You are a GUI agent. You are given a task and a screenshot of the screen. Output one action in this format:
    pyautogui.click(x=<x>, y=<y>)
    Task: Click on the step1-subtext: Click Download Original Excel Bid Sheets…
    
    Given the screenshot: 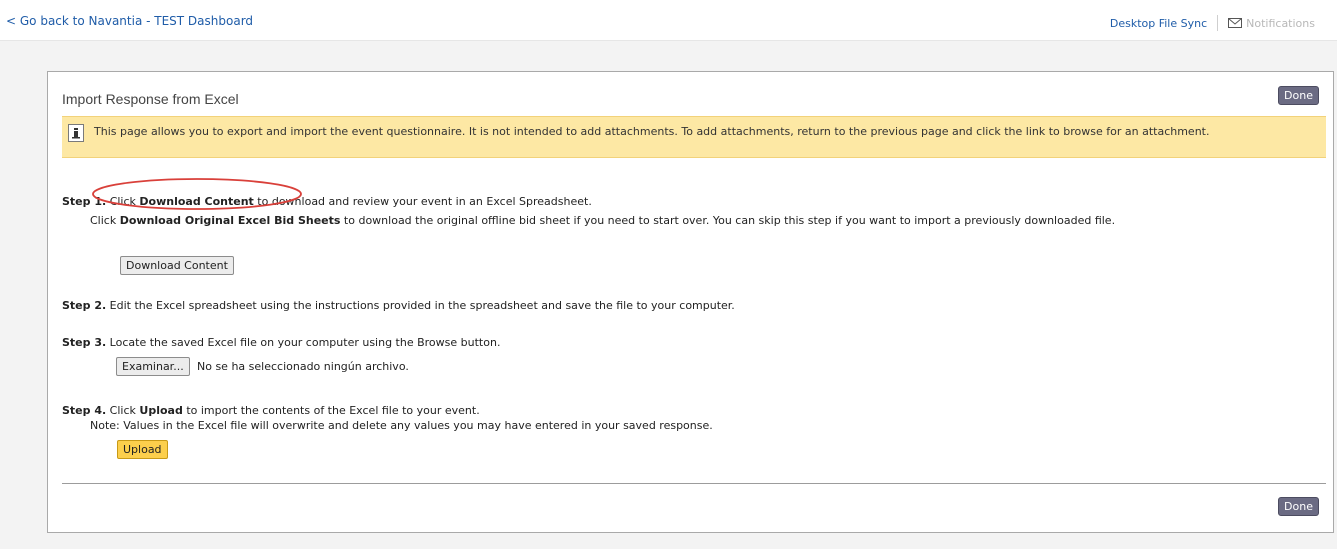 What is the action you would take?
    pyautogui.click(x=650, y=220)
    